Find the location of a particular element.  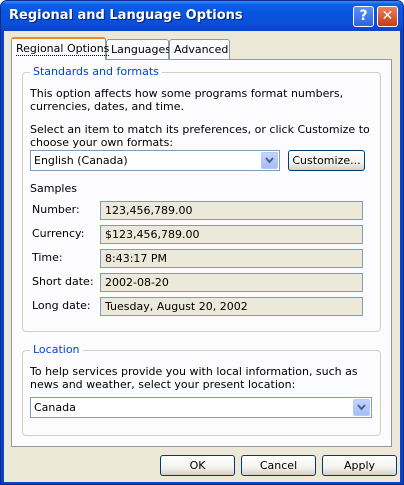

ok-button: OK is located at coordinates (197, 465).